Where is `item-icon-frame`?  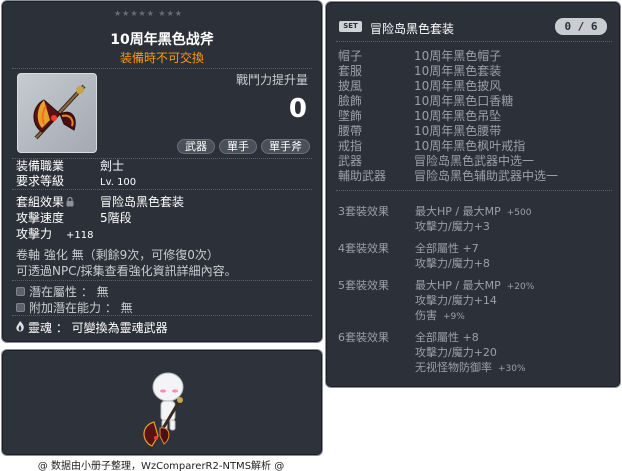
item-icon-frame is located at coordinates (57, 113).